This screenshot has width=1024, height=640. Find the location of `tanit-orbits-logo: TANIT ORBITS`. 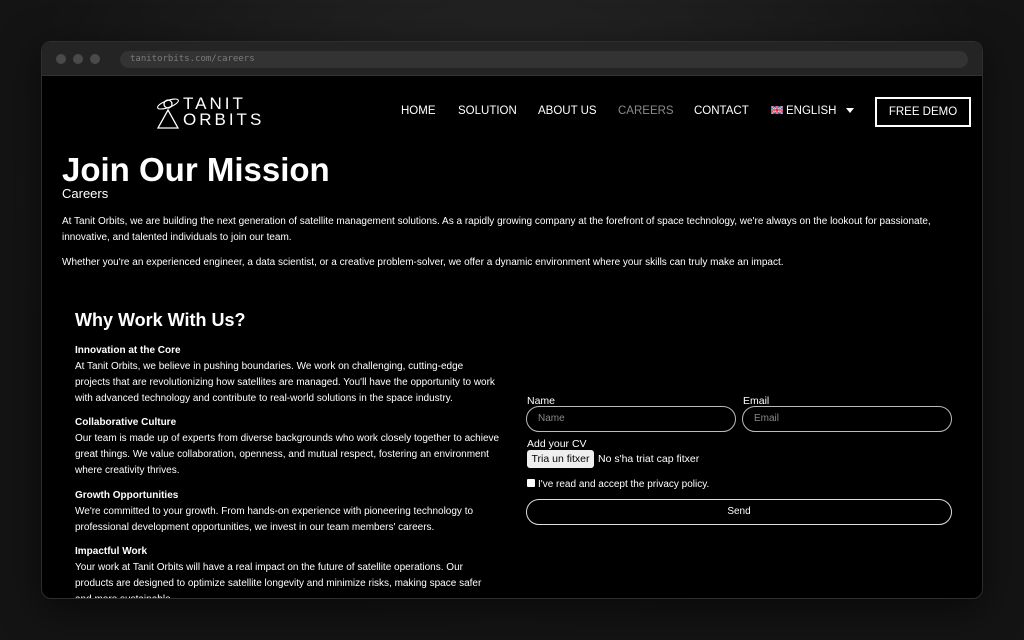

tanit-orbits-logo: TANIT ORBITS is located at coordinates (208, 112).